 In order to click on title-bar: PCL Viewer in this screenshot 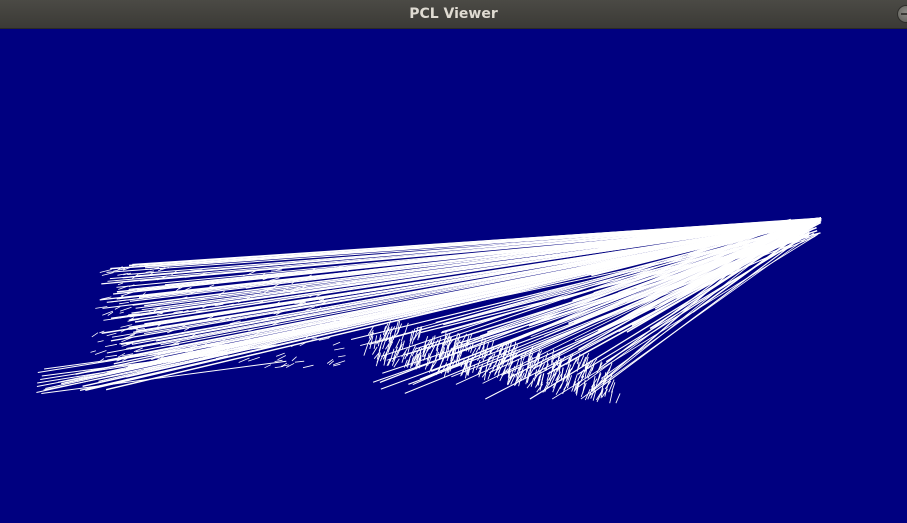, I will do `click(453, 14)`.